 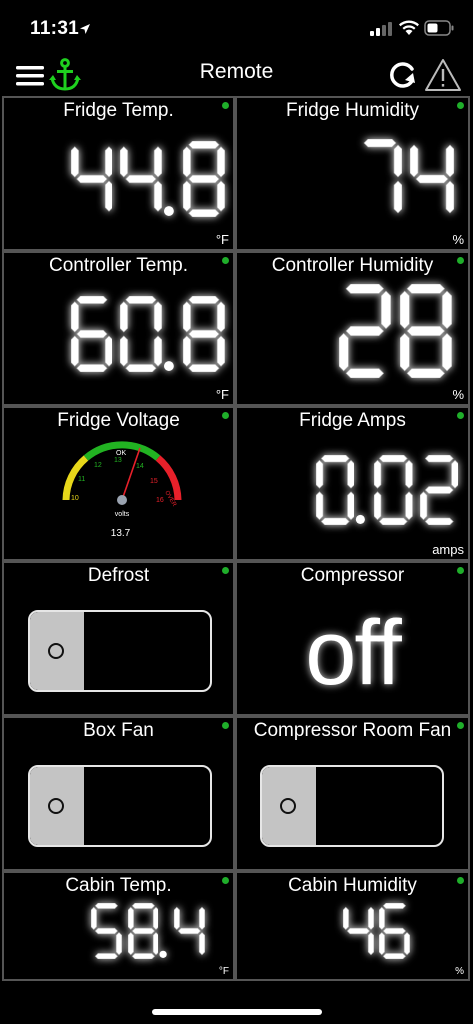 What do you see at coordinates (118, 575) in the screenshot?
I see `tile-title: Defrost` at bounding box center [118, 575].